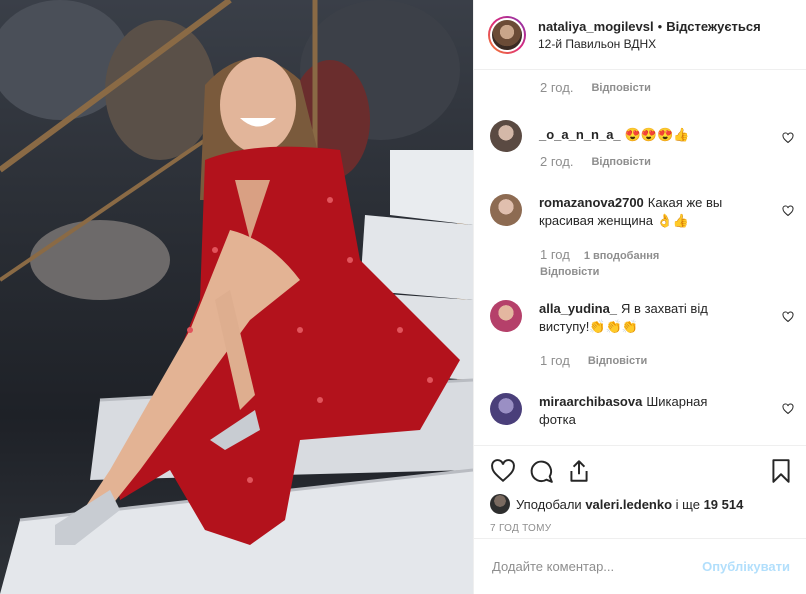  I want to click on comment-body: _o_a_n_n_a_ 😍😍😍👍, so click(639, 136).